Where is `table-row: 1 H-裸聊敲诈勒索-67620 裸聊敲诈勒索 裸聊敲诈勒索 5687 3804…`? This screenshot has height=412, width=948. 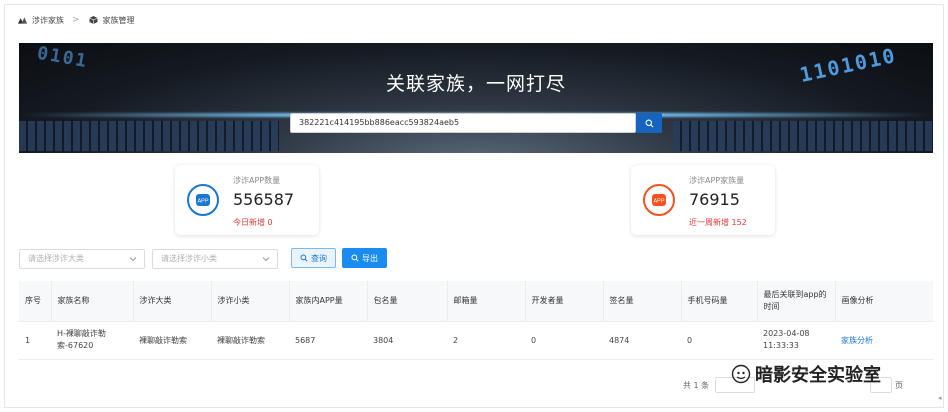 table-row: 1 H-裸聊敲诈勒索-67620 裸聊敲诈勒索 裸聊敲诈勒索 5687 3804… is located at coordinates (476, 340).